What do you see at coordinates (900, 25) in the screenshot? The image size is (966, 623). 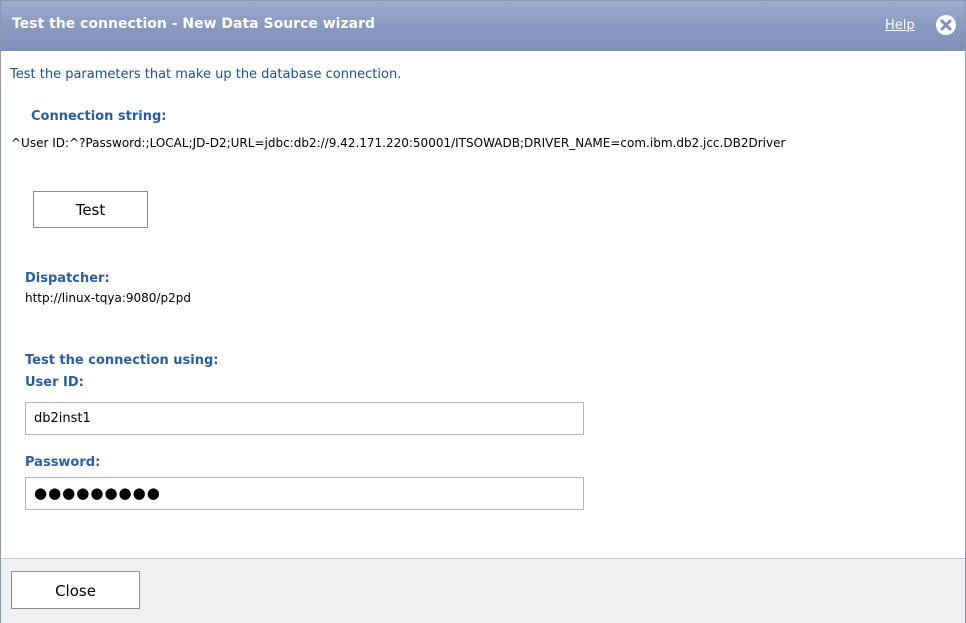 I see `help-link: Help` at bounding box center [900, 25].